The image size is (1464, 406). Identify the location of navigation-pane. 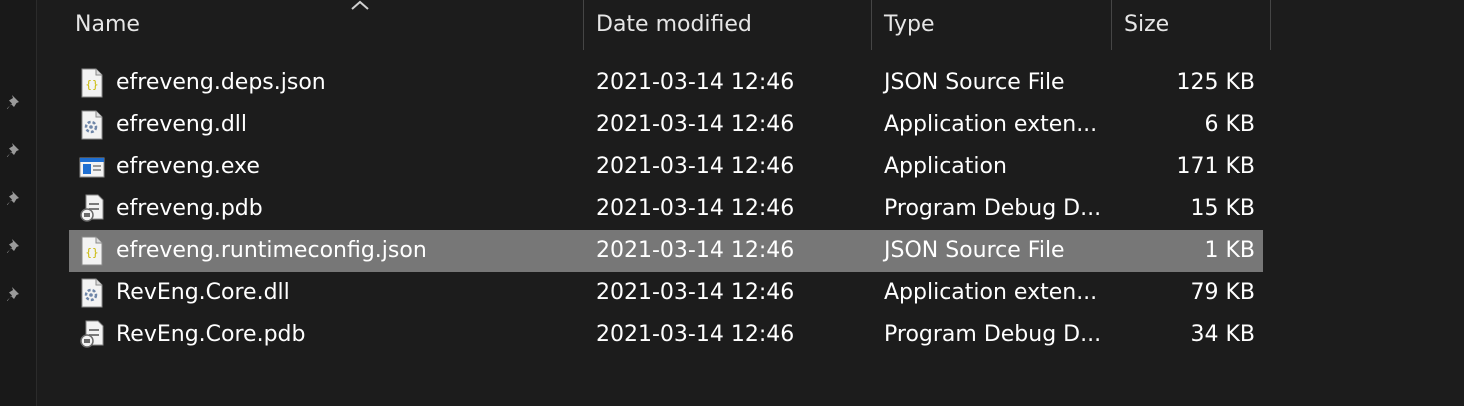
(18, 203).